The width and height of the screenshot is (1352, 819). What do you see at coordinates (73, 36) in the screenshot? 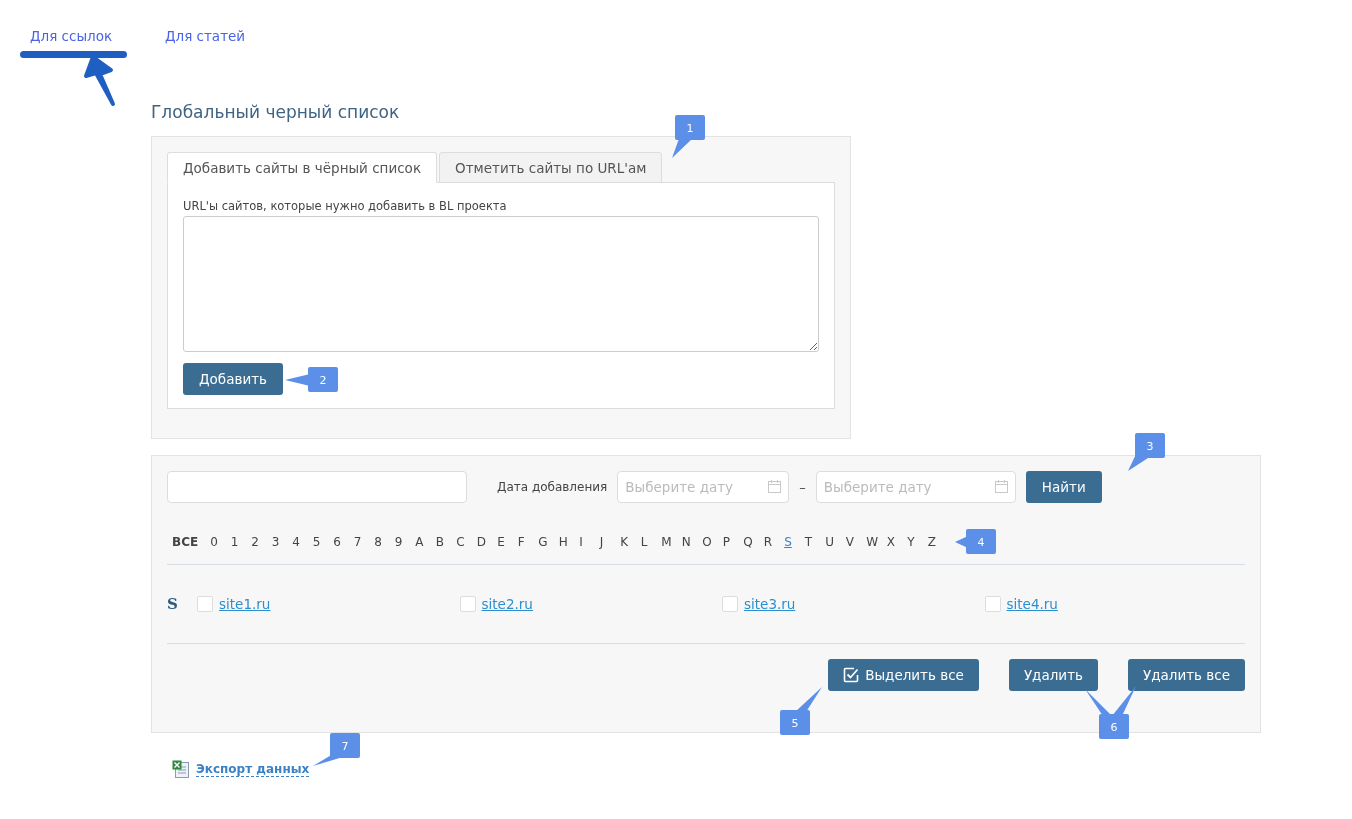
I see `nav-link: Для ссылок` at bounding box center [73, 36].